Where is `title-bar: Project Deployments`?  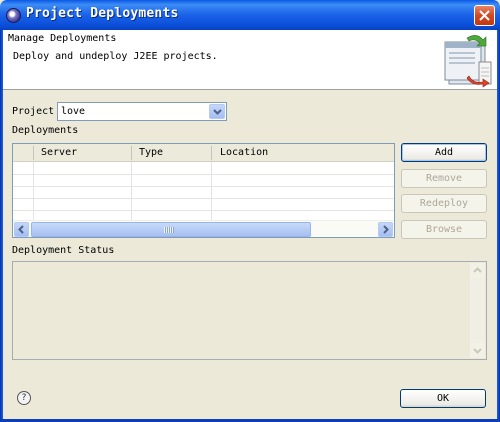
title-bar: Project Deployments is located at coordinates (250, 15).